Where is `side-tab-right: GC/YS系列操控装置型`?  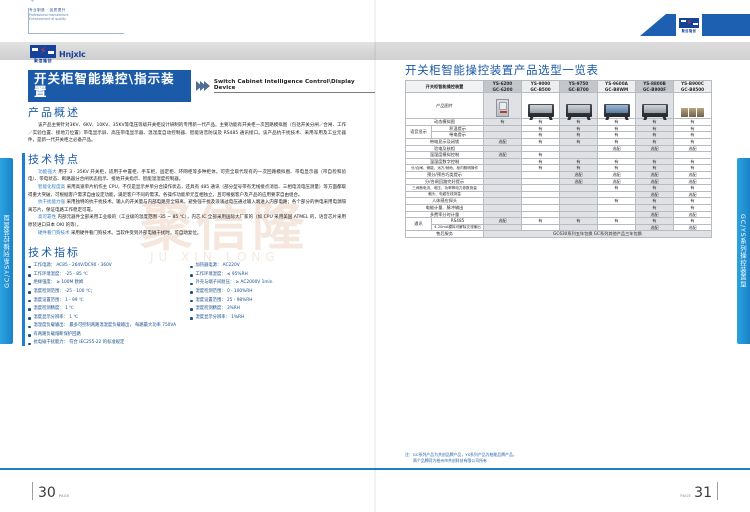
side-tab-right: GC/YS系列操控装置型 is located at coordinates (743, 251).